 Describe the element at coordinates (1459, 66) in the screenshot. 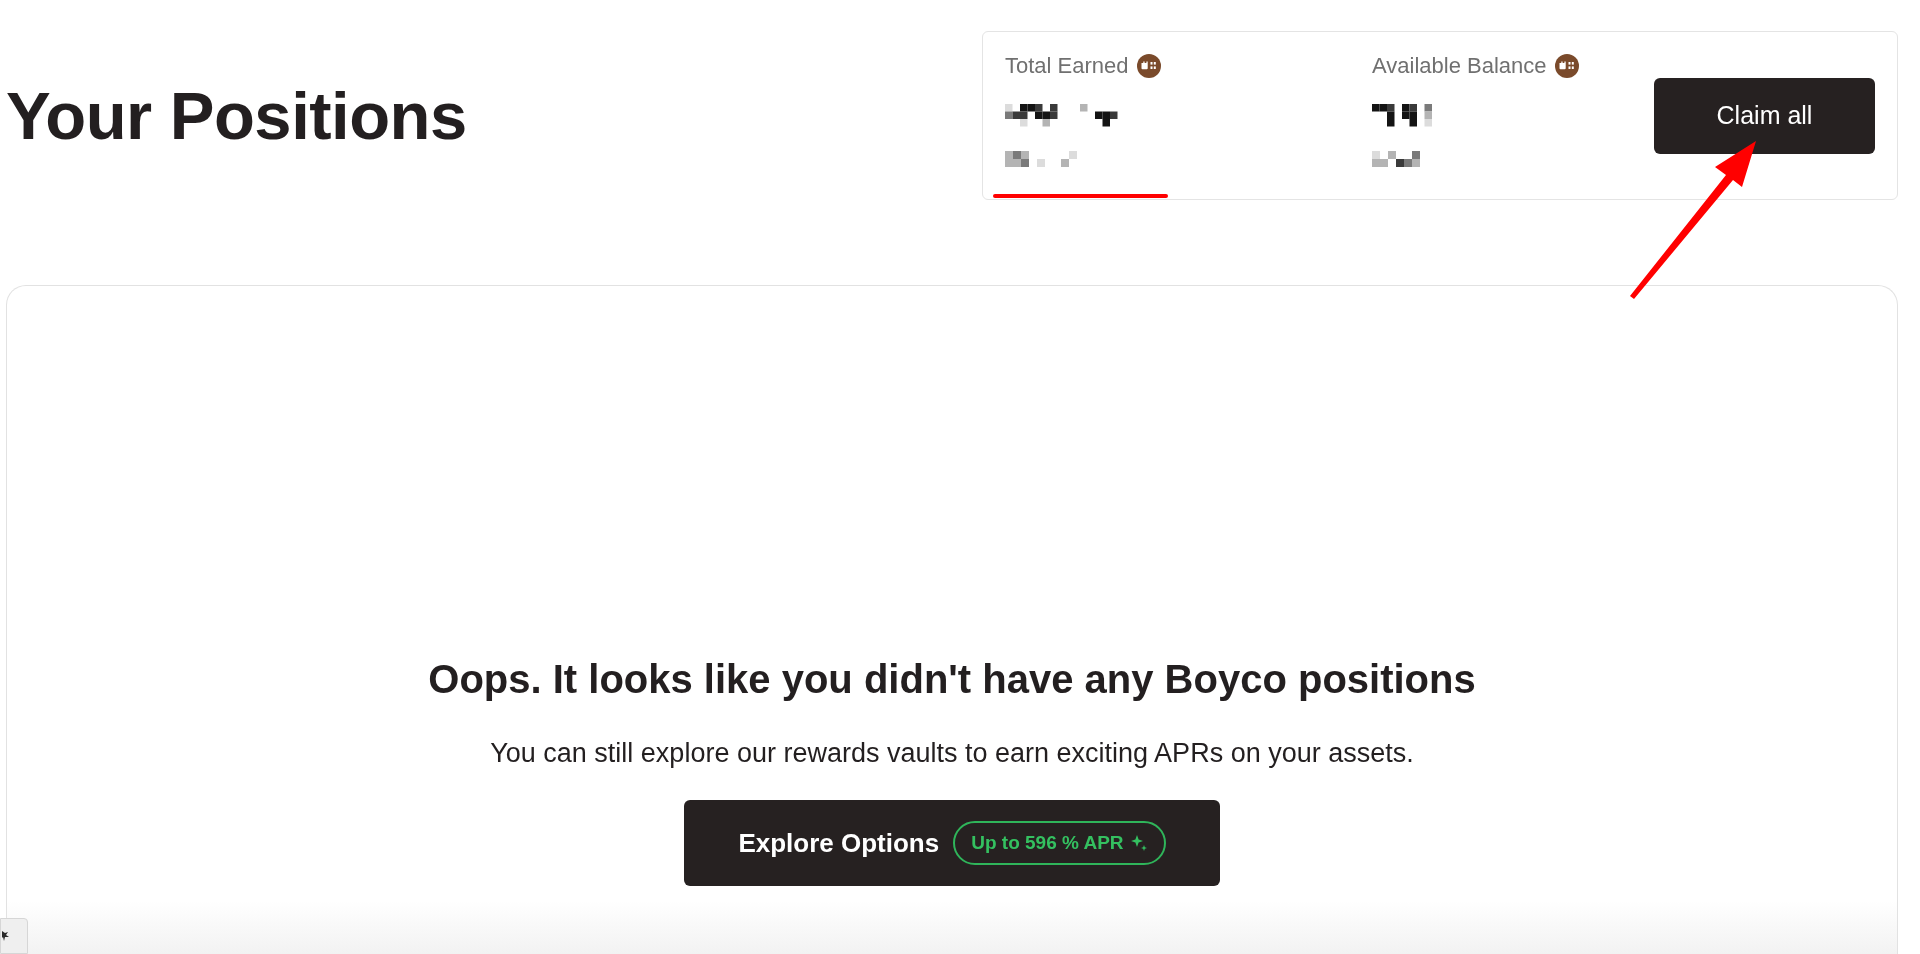

I see `stat-label: Available Balance` at that location.